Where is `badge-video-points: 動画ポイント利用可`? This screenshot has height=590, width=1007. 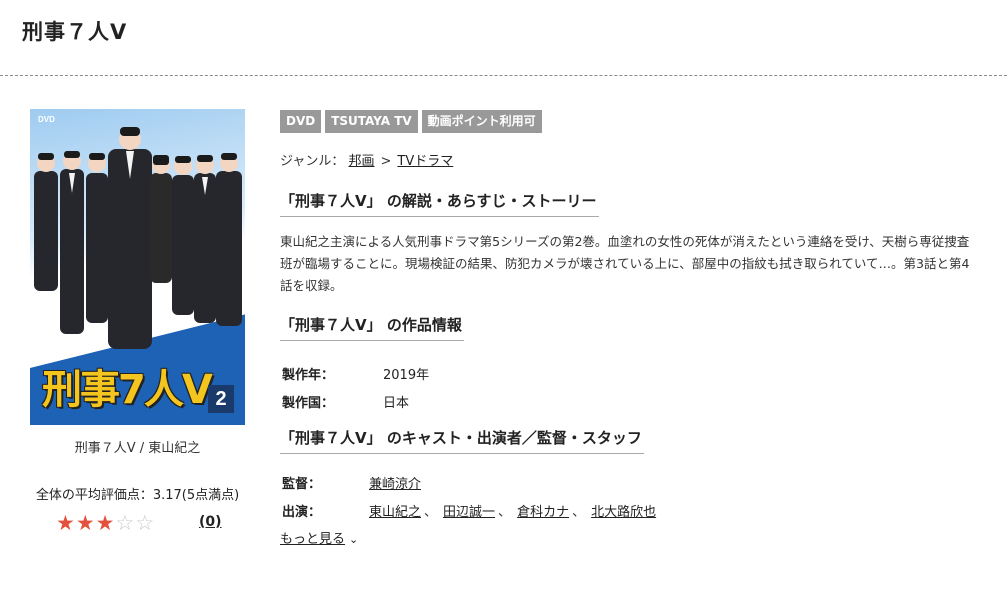
badge-video-points: 動画ポイント利用可 is located at coordinates (481, 121).